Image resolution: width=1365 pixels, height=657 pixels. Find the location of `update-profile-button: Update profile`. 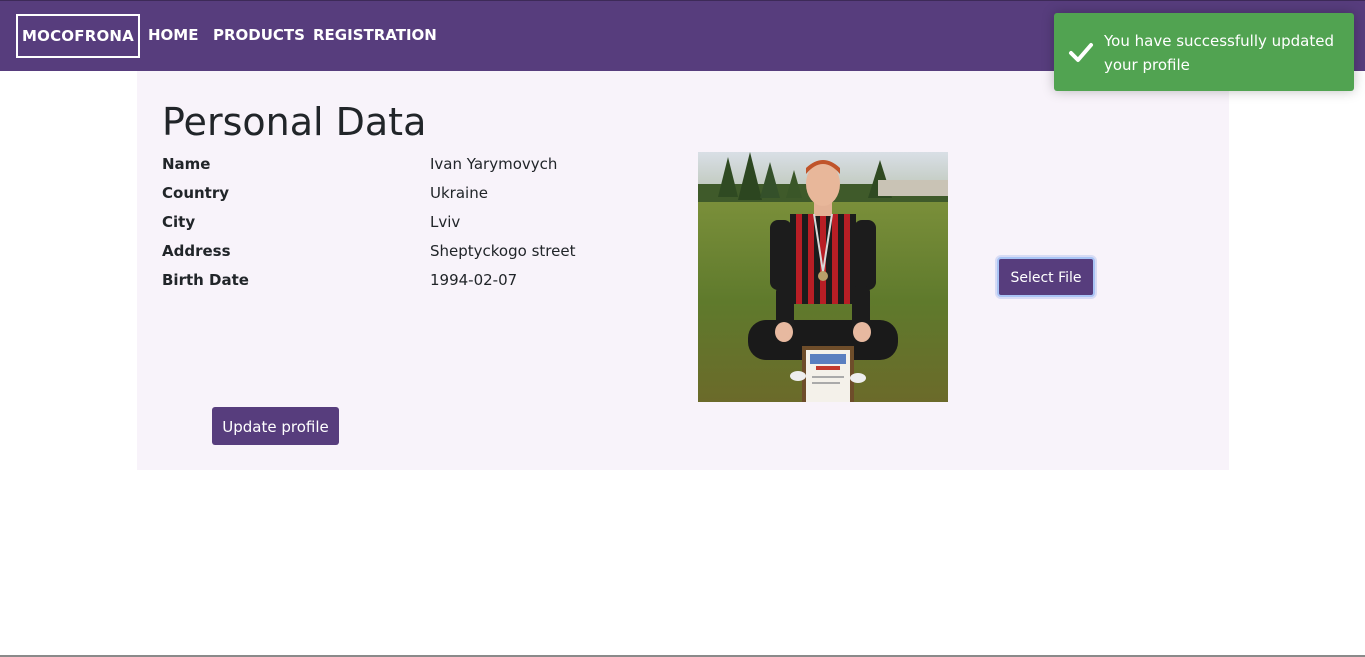

update-profile-button: Update profile is located at coordinates (275, 426).